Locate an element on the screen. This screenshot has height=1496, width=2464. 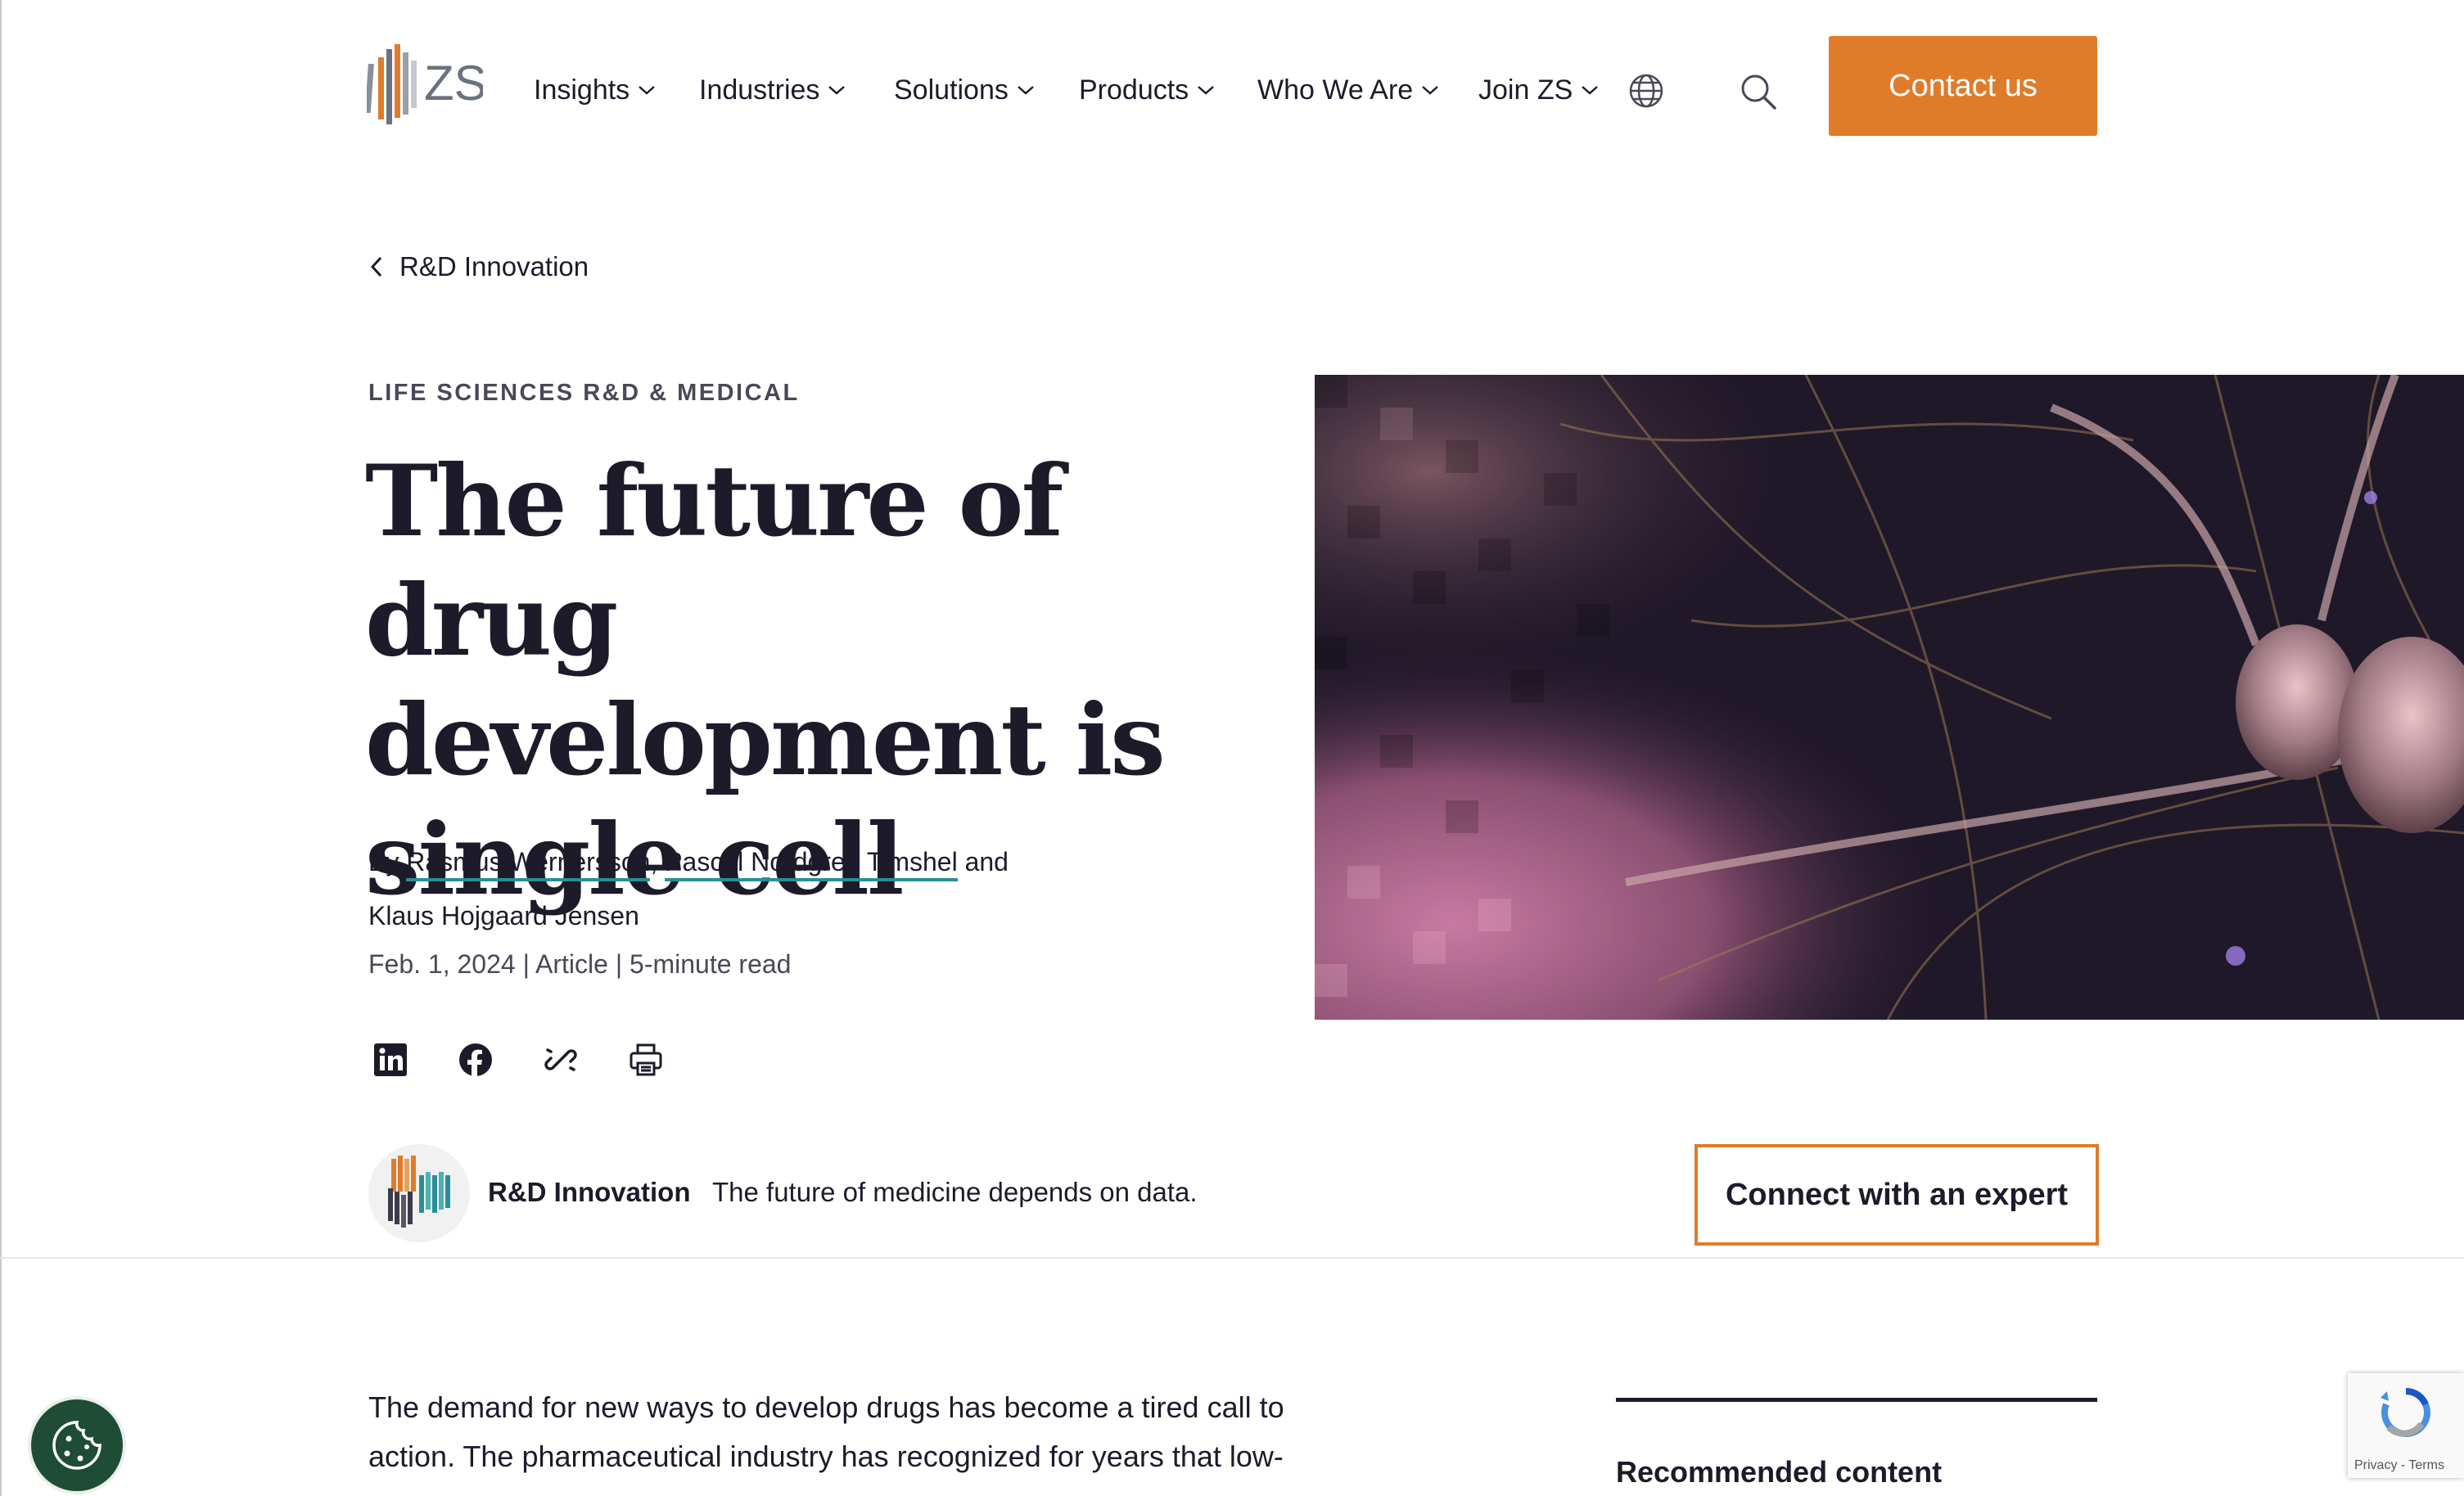
sidebar-rule is located at coordinates (1857, 1400).